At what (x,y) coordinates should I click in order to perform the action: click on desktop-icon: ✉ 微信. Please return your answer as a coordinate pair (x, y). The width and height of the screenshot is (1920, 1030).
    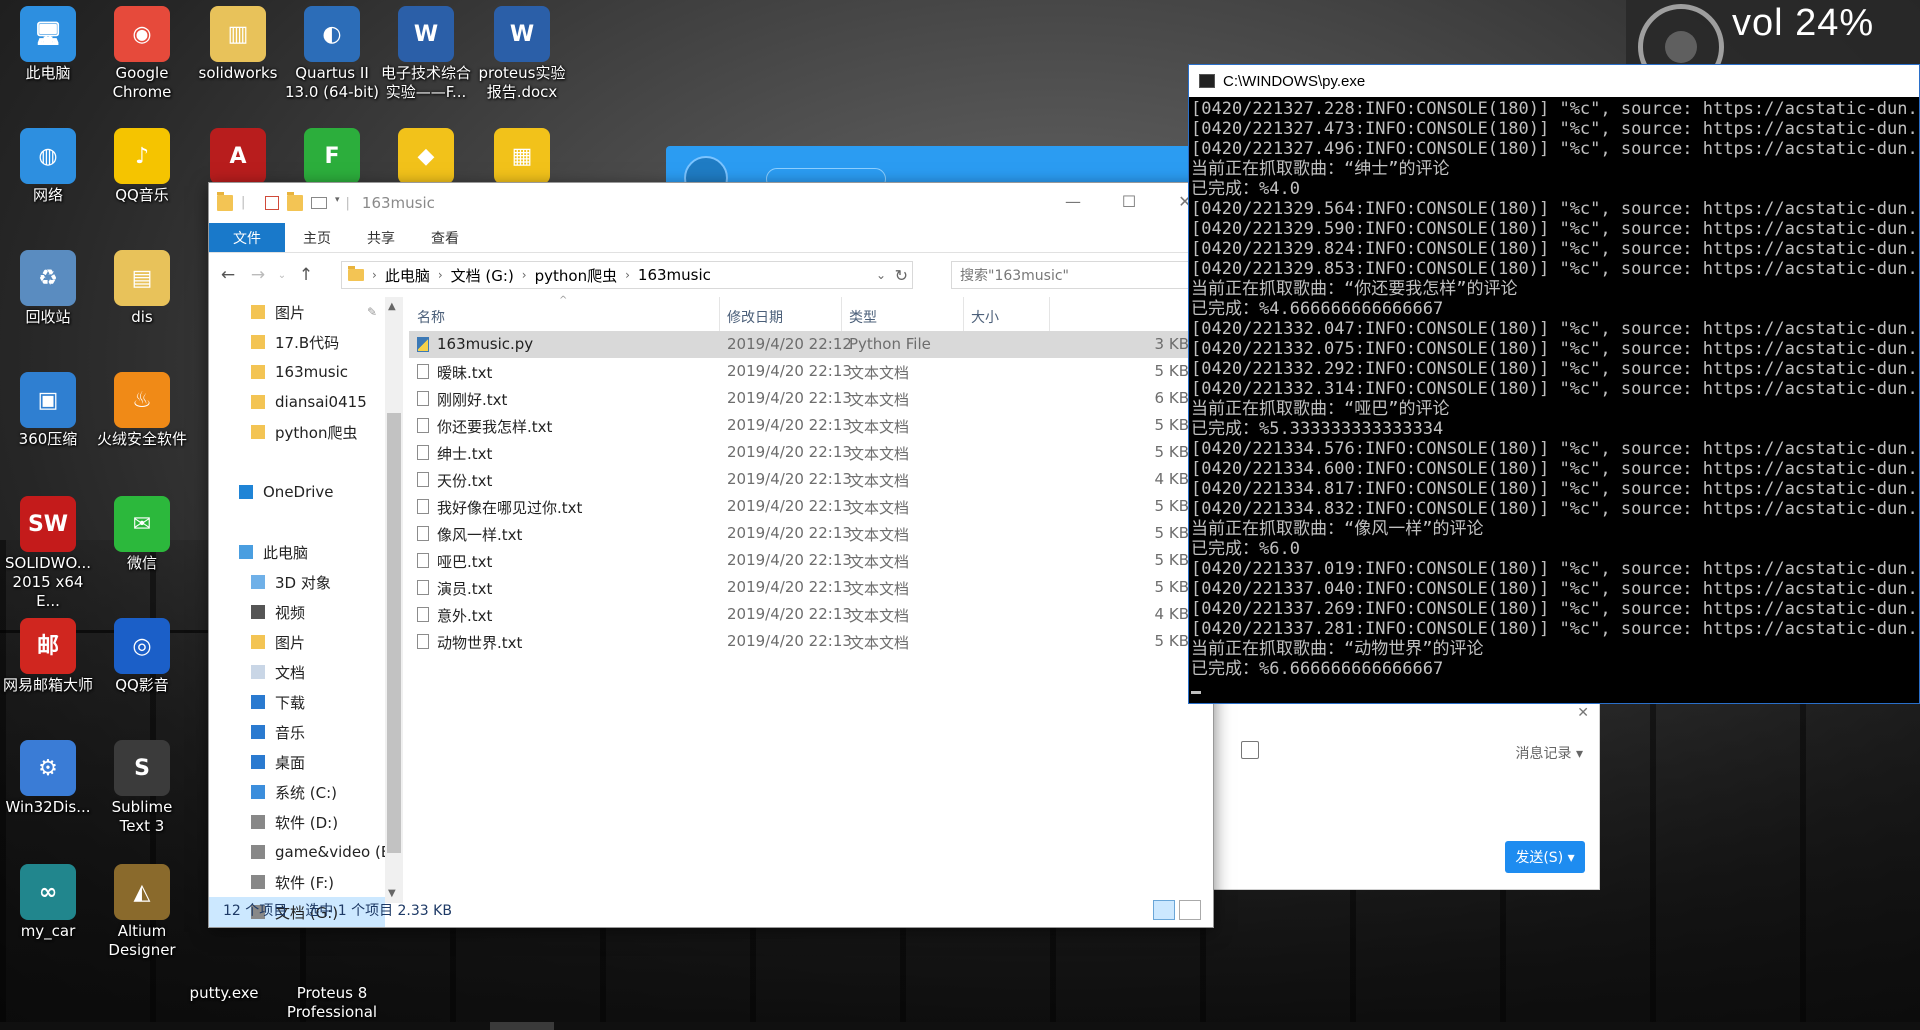
    Looking at the image, I should click on (142, 534).